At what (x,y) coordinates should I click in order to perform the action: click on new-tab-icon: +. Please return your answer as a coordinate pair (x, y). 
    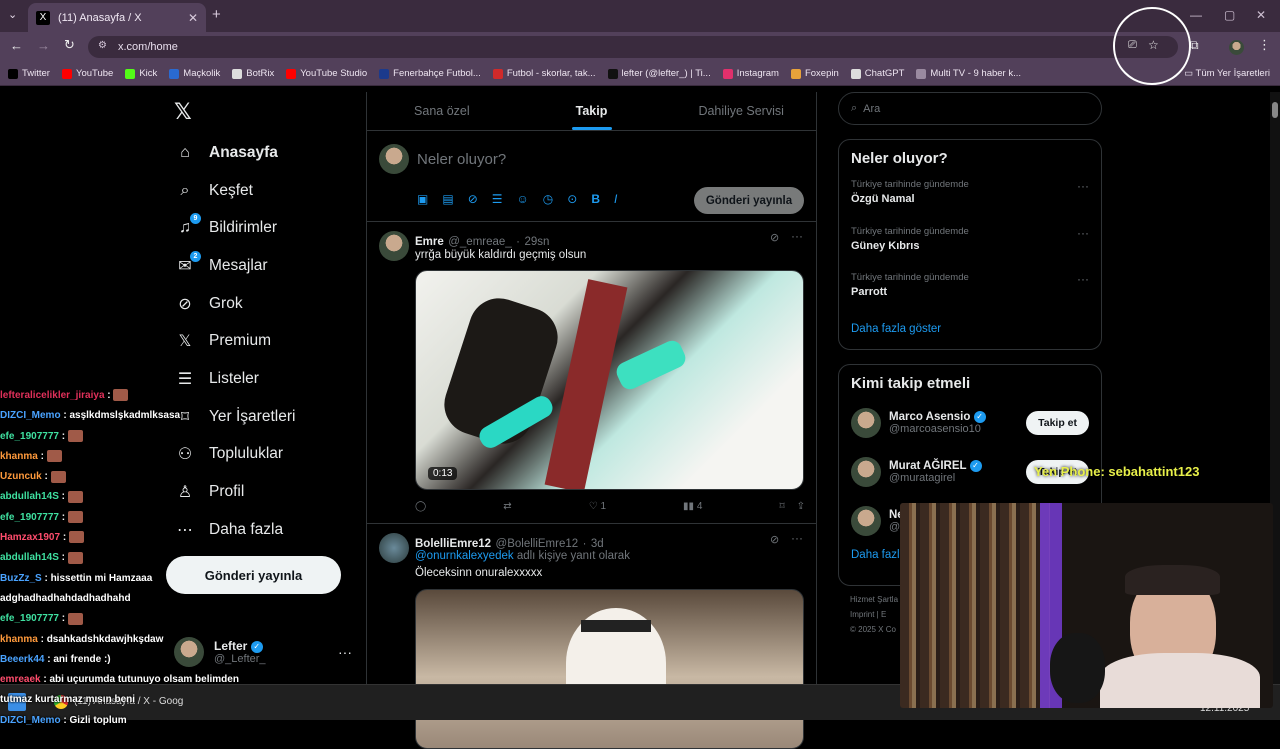
    Looking at the image, I should click on (216, 14).